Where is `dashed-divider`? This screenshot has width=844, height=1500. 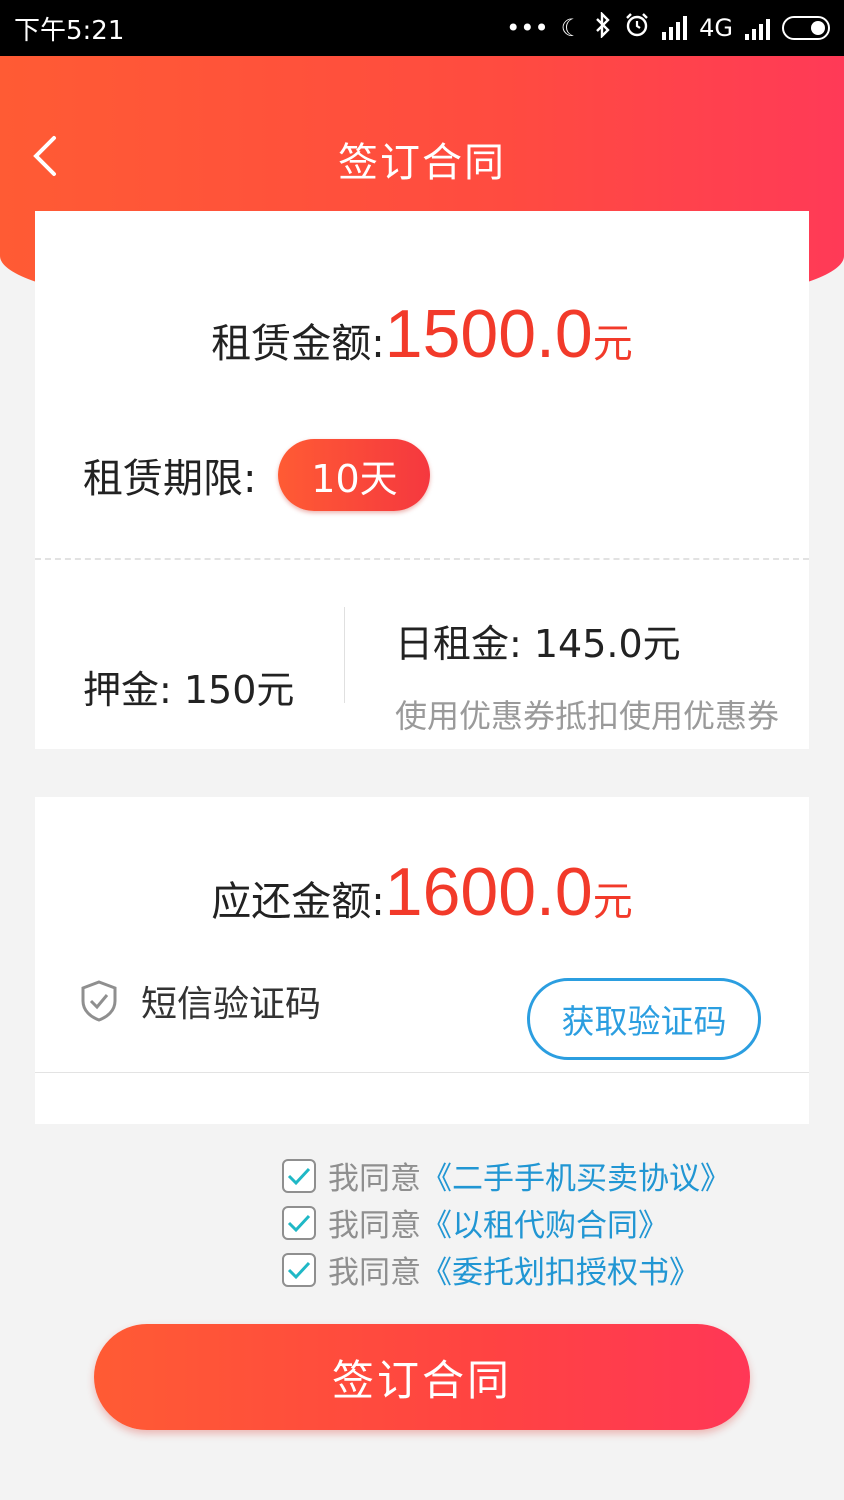
dashed-divider is located at coordinates (422, 559).